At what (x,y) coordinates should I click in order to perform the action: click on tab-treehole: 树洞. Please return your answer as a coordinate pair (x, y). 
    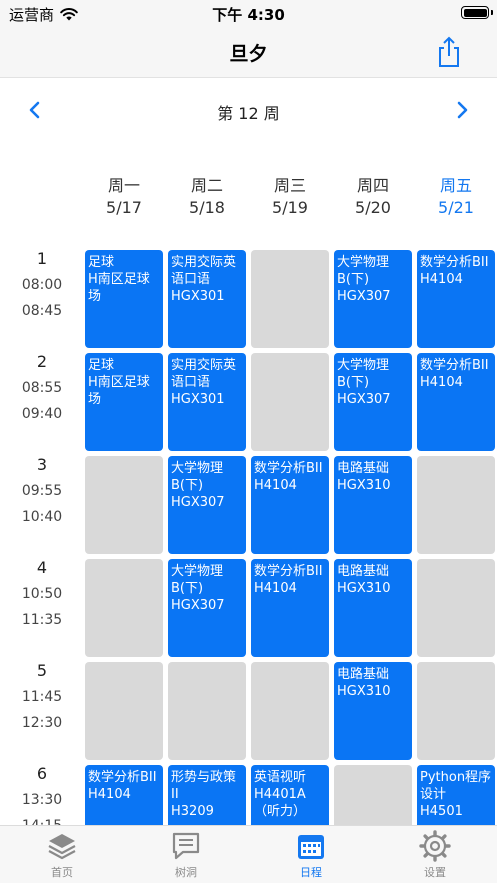
    Looking at the image, I should click on (186, 855).